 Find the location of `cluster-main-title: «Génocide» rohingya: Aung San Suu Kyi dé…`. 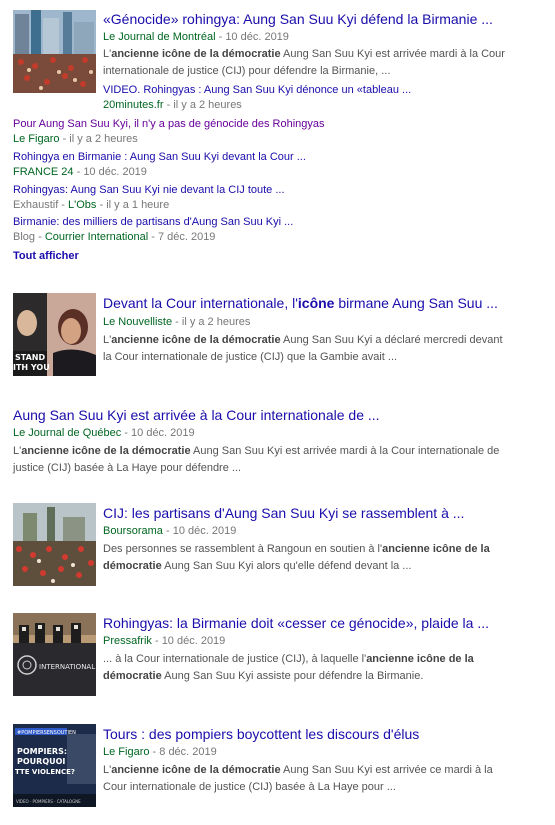

cluster-main-title: «Génocide» rohingya: Aung San Suu Kyi dé… is located at coordinates (323, 19).